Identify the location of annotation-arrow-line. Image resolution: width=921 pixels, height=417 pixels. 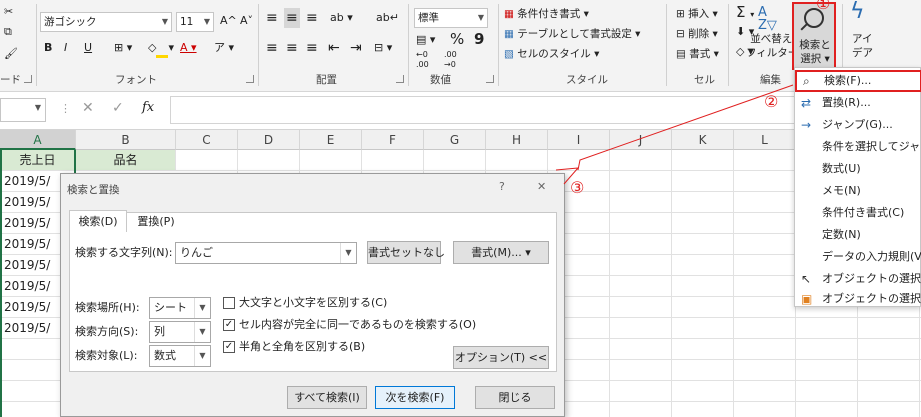
(685, 127).